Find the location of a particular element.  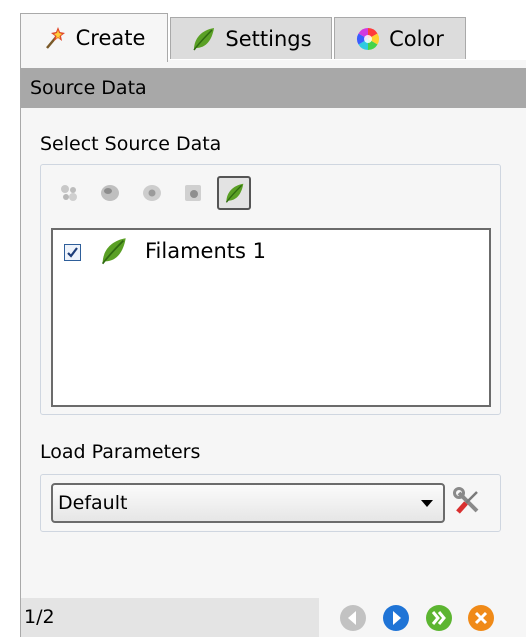

spots-source-icon is located at coordinates (69, 193).